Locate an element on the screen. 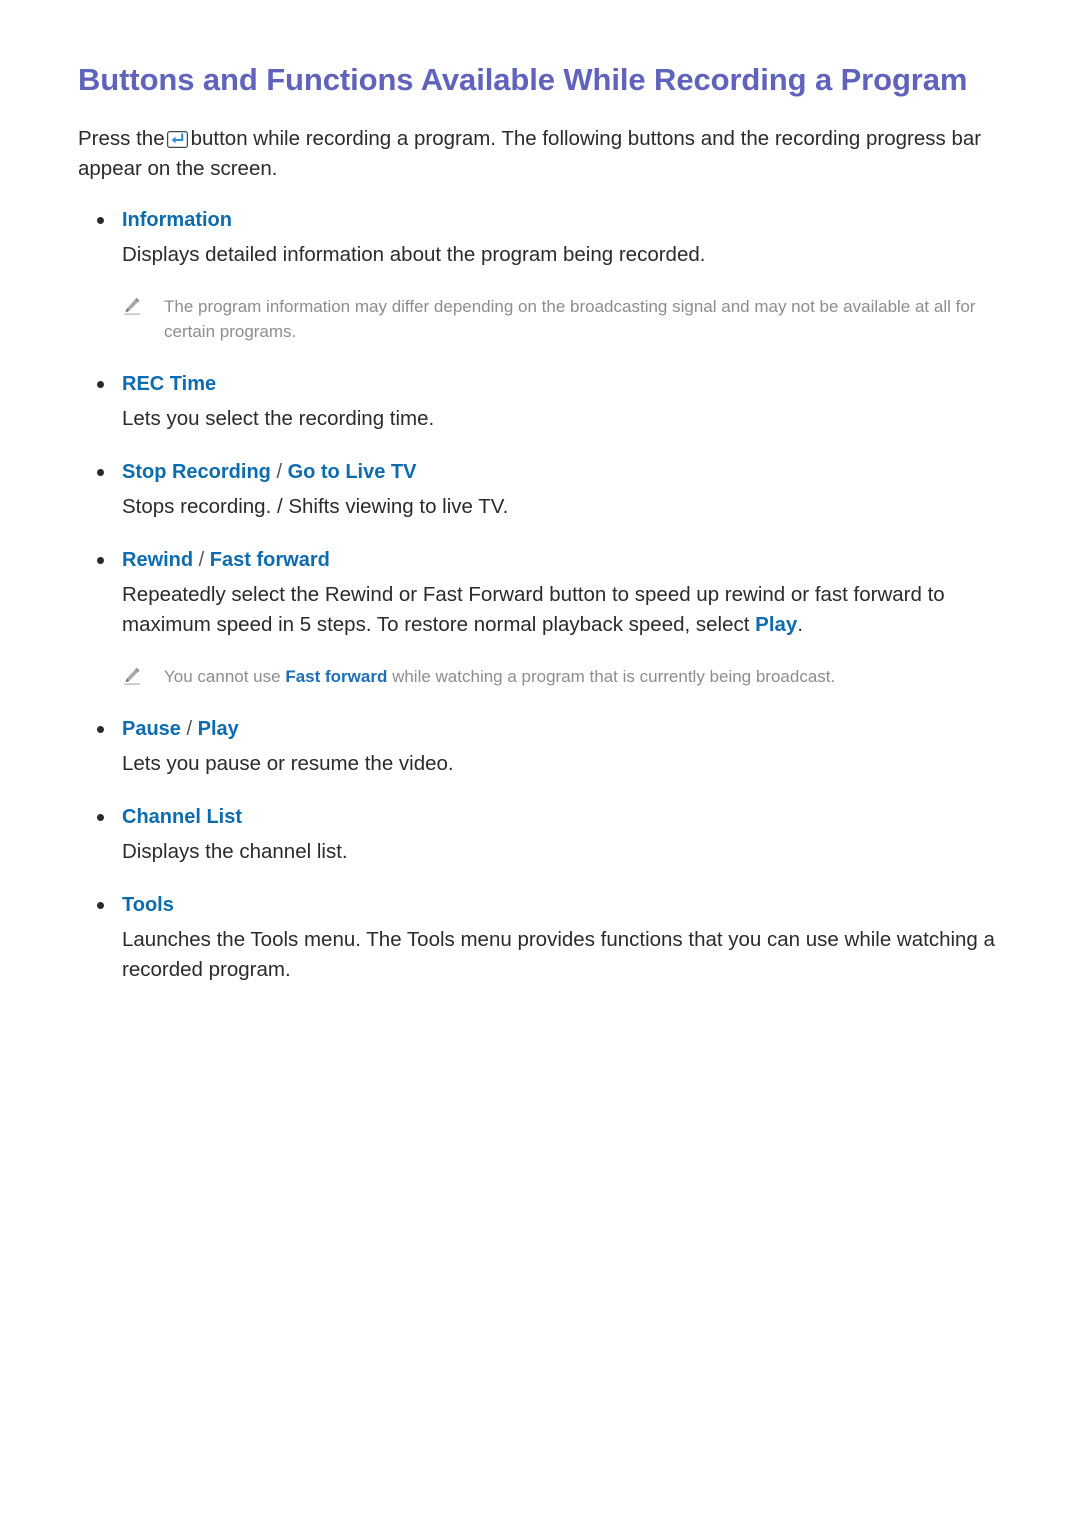  section-description-rec-time: Lets you select the recording time. is located at coordinates (278, 418).